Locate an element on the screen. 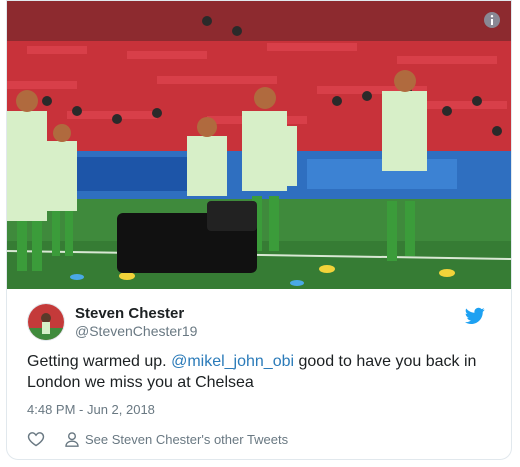 The height and width of the screenshot is (467, 520). person-icon is located at coordinates (72, 439).